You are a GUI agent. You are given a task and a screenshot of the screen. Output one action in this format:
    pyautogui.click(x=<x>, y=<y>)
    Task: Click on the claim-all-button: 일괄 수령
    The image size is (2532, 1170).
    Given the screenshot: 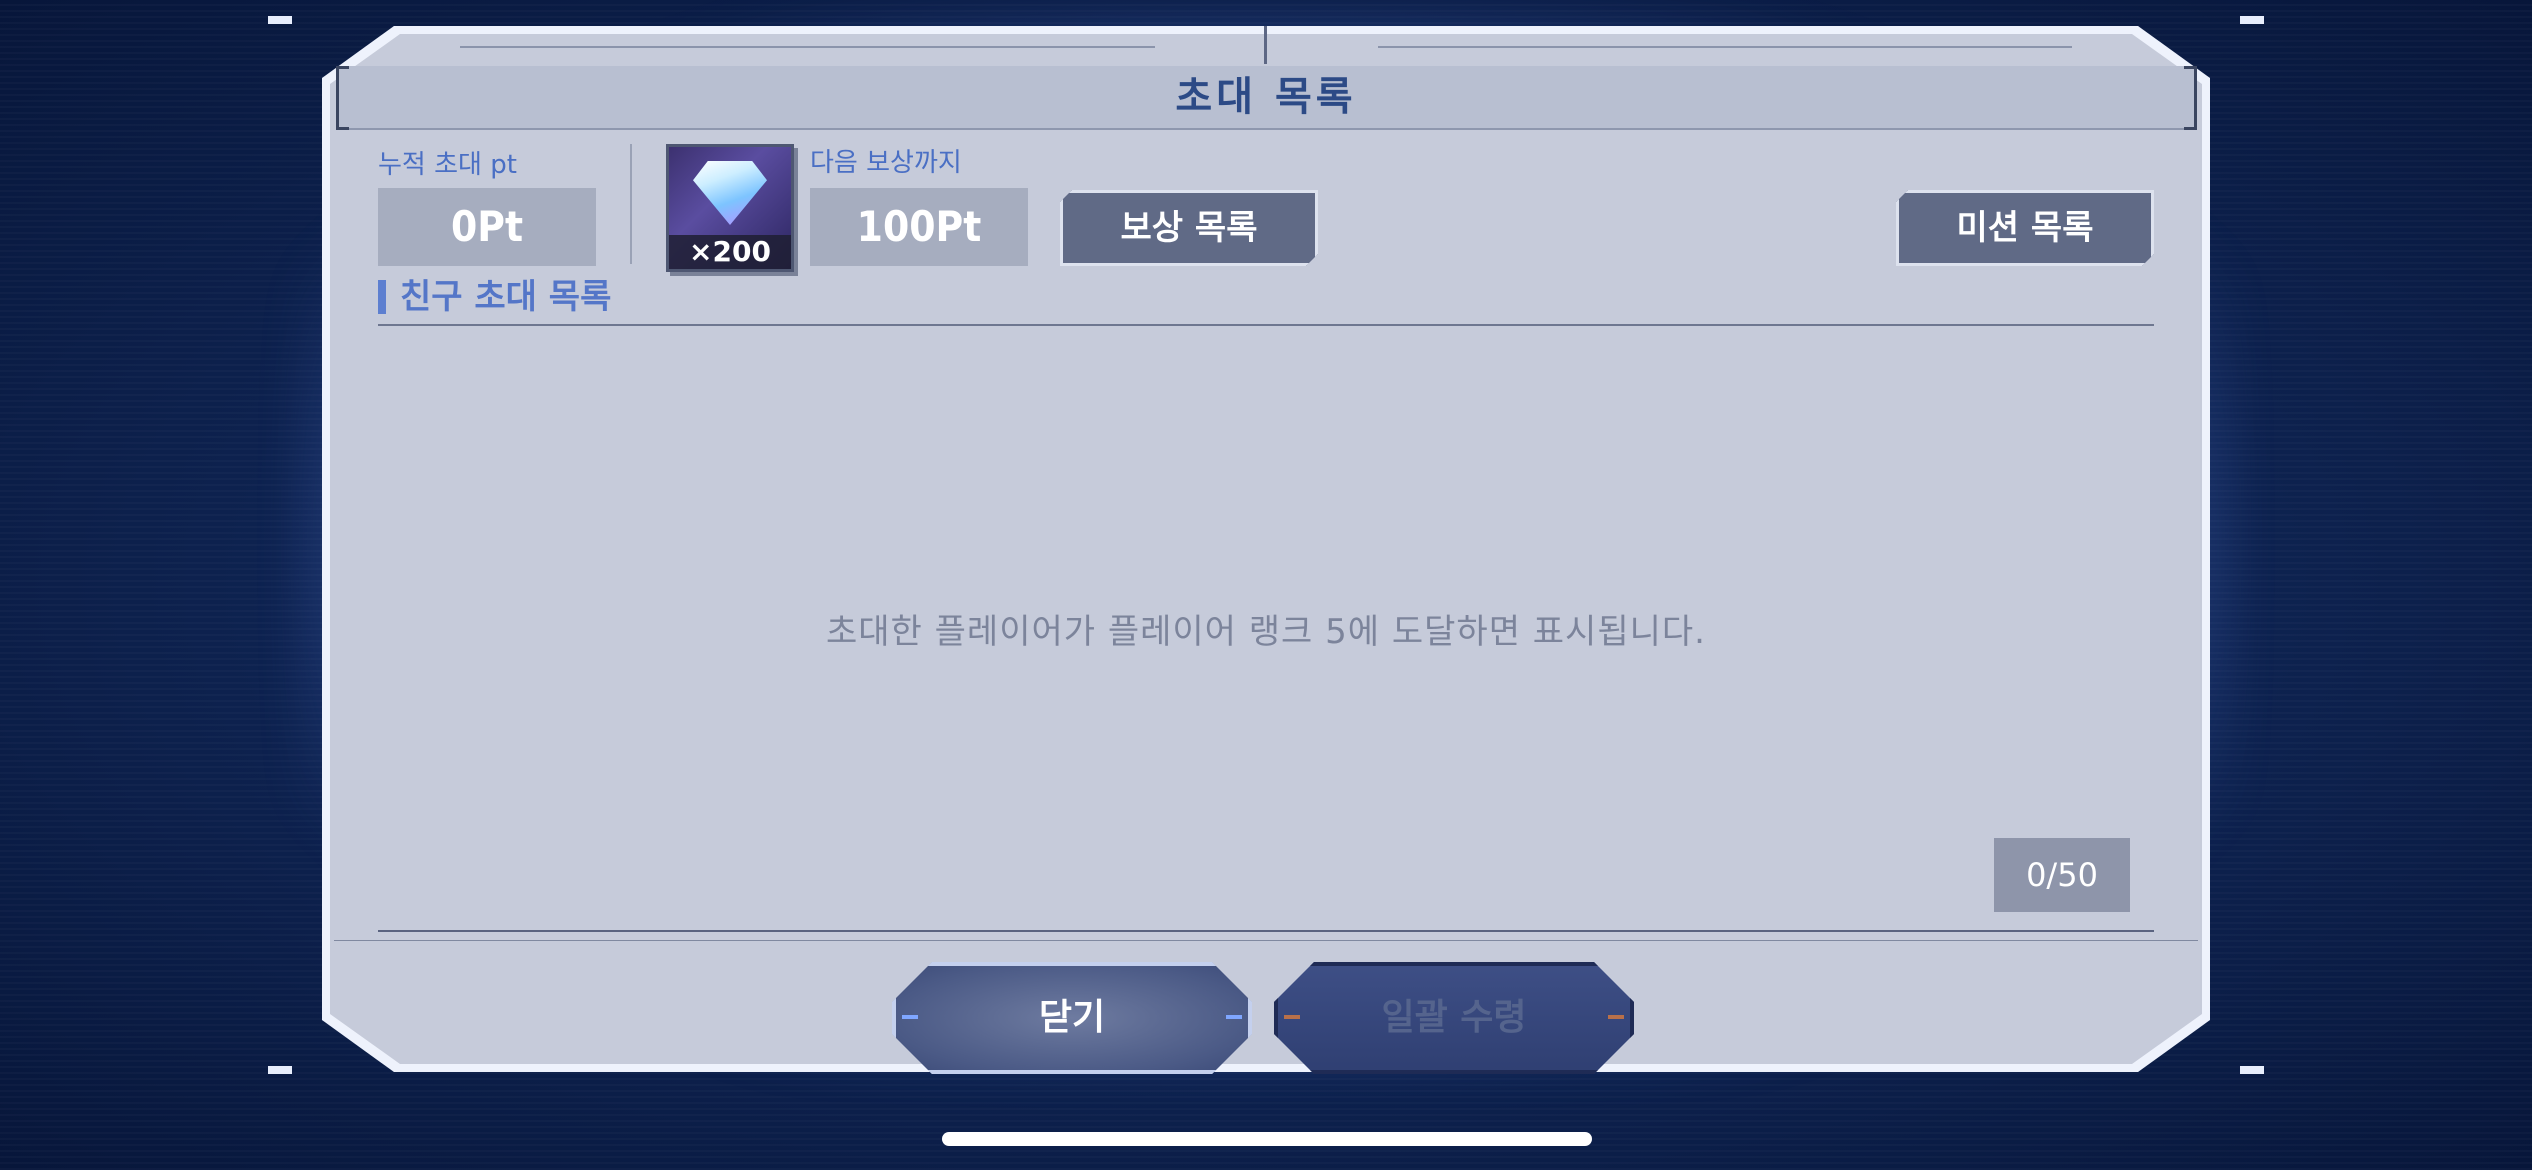 What is the action you would take?
    pyautogui.click(x=1454, y=1018)
    